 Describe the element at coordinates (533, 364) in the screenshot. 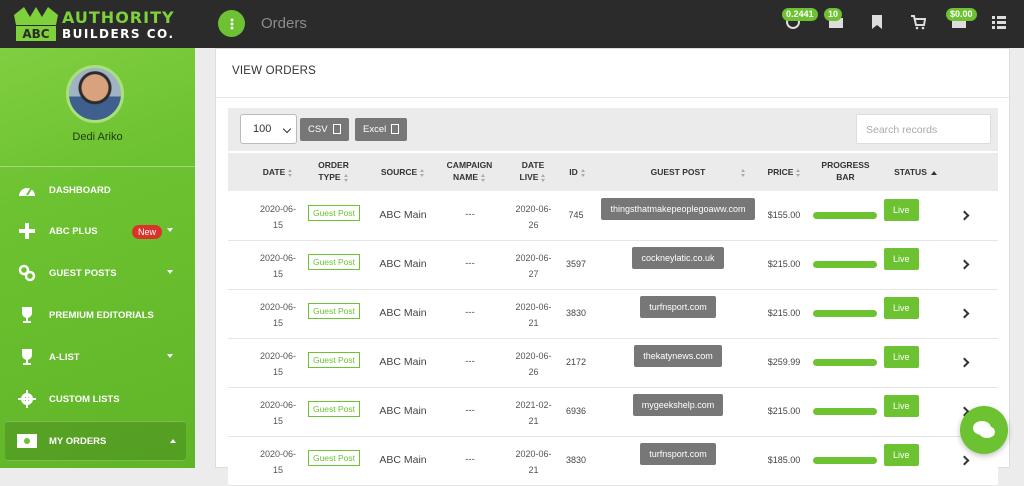

I see `date-live: 2020-06- 26` at that location.